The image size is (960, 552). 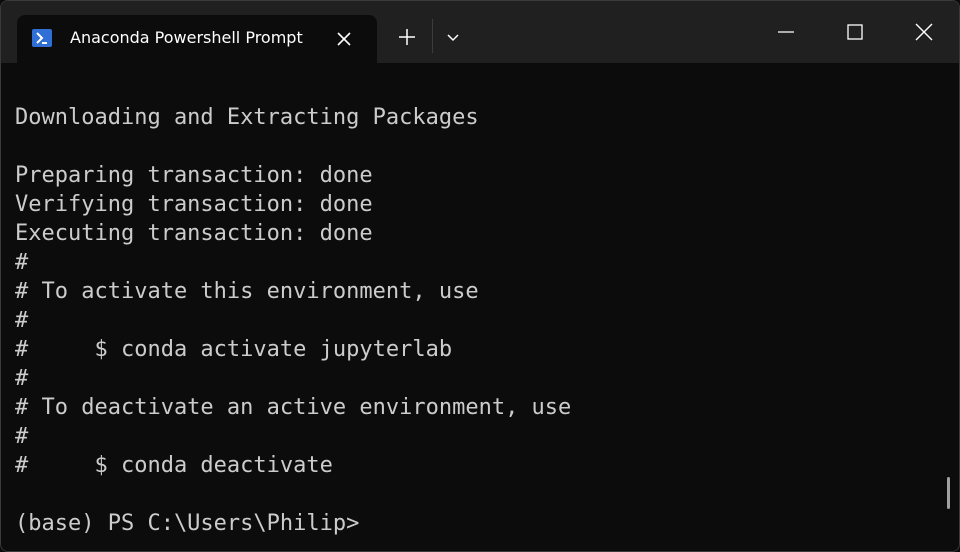 What do you see at coordinates (344, 39) in the screenshot?
I see `close-icon` at bounding box center [344, 39].